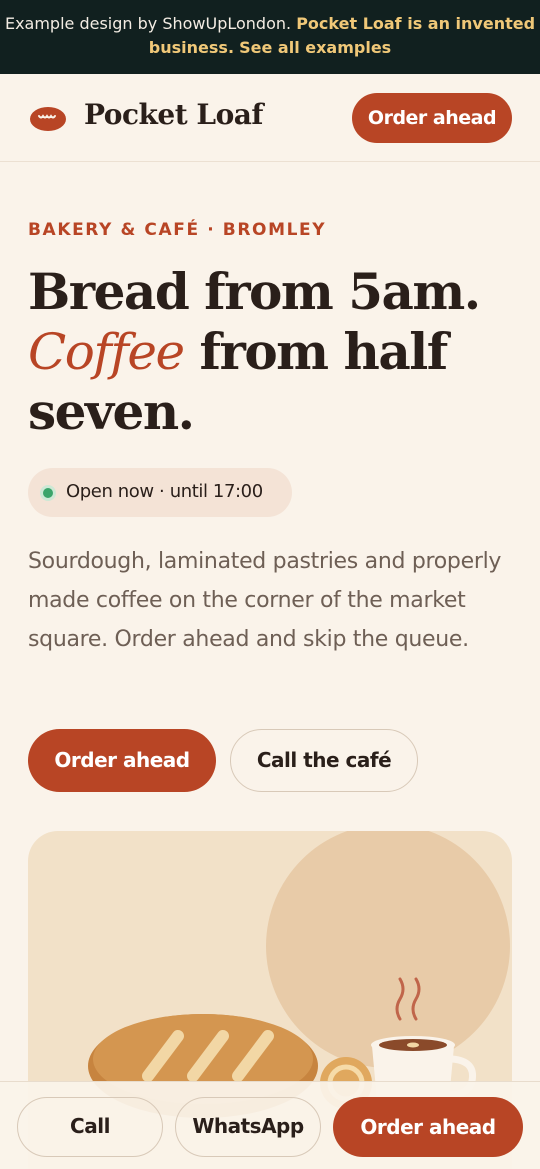 The height and width of the screenshot is (1169, 540). I want to click on see-all-examples-link: See all examples, so click(315, 47).